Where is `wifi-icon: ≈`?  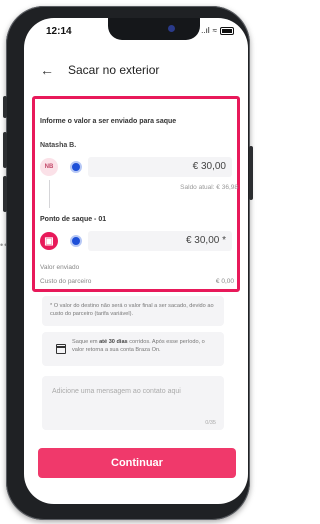
wifi-icon: ≈ is located at coordinates (214, 30).